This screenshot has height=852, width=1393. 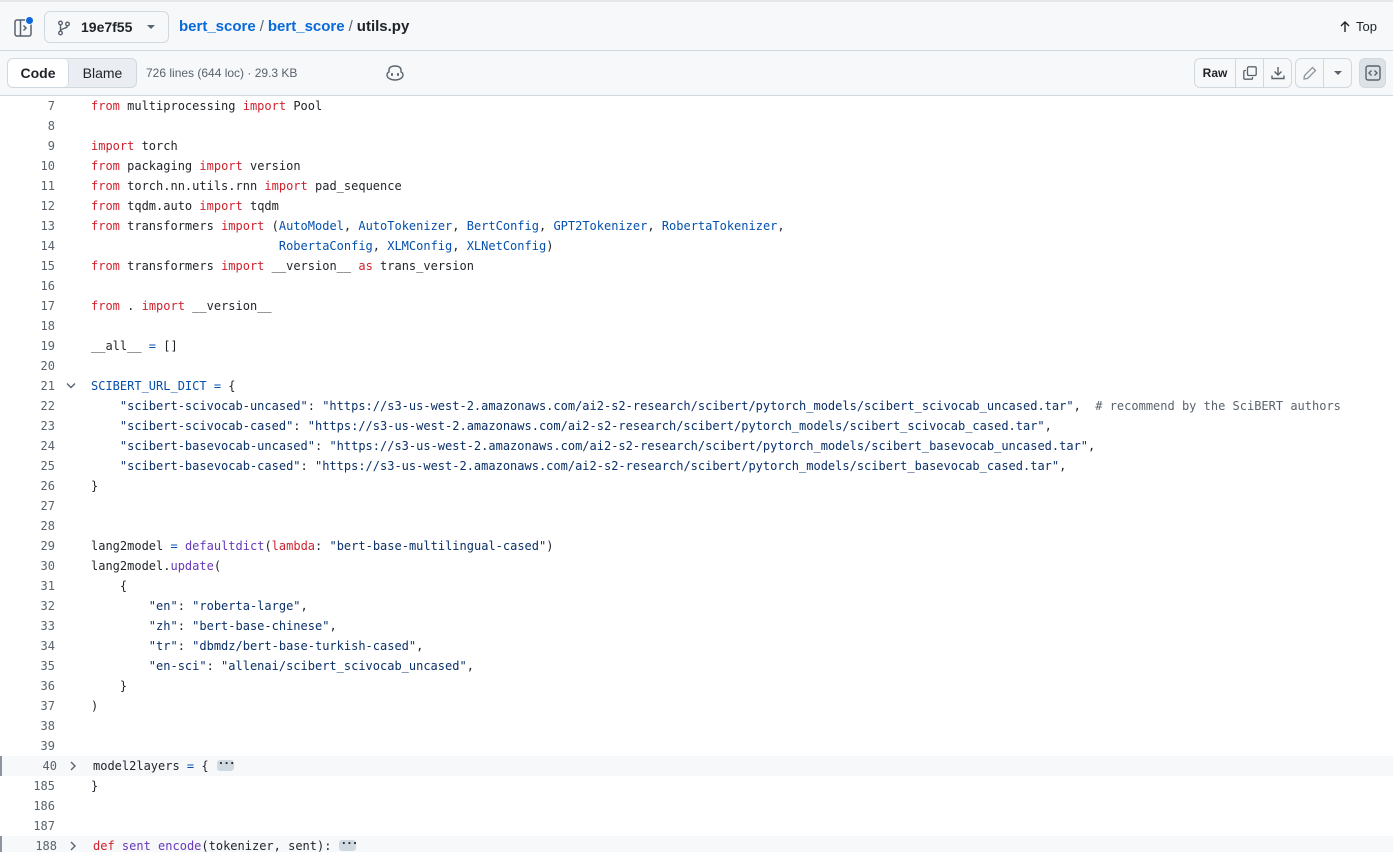 I want to click on code-token: packaging, so click(x=159, y=166).